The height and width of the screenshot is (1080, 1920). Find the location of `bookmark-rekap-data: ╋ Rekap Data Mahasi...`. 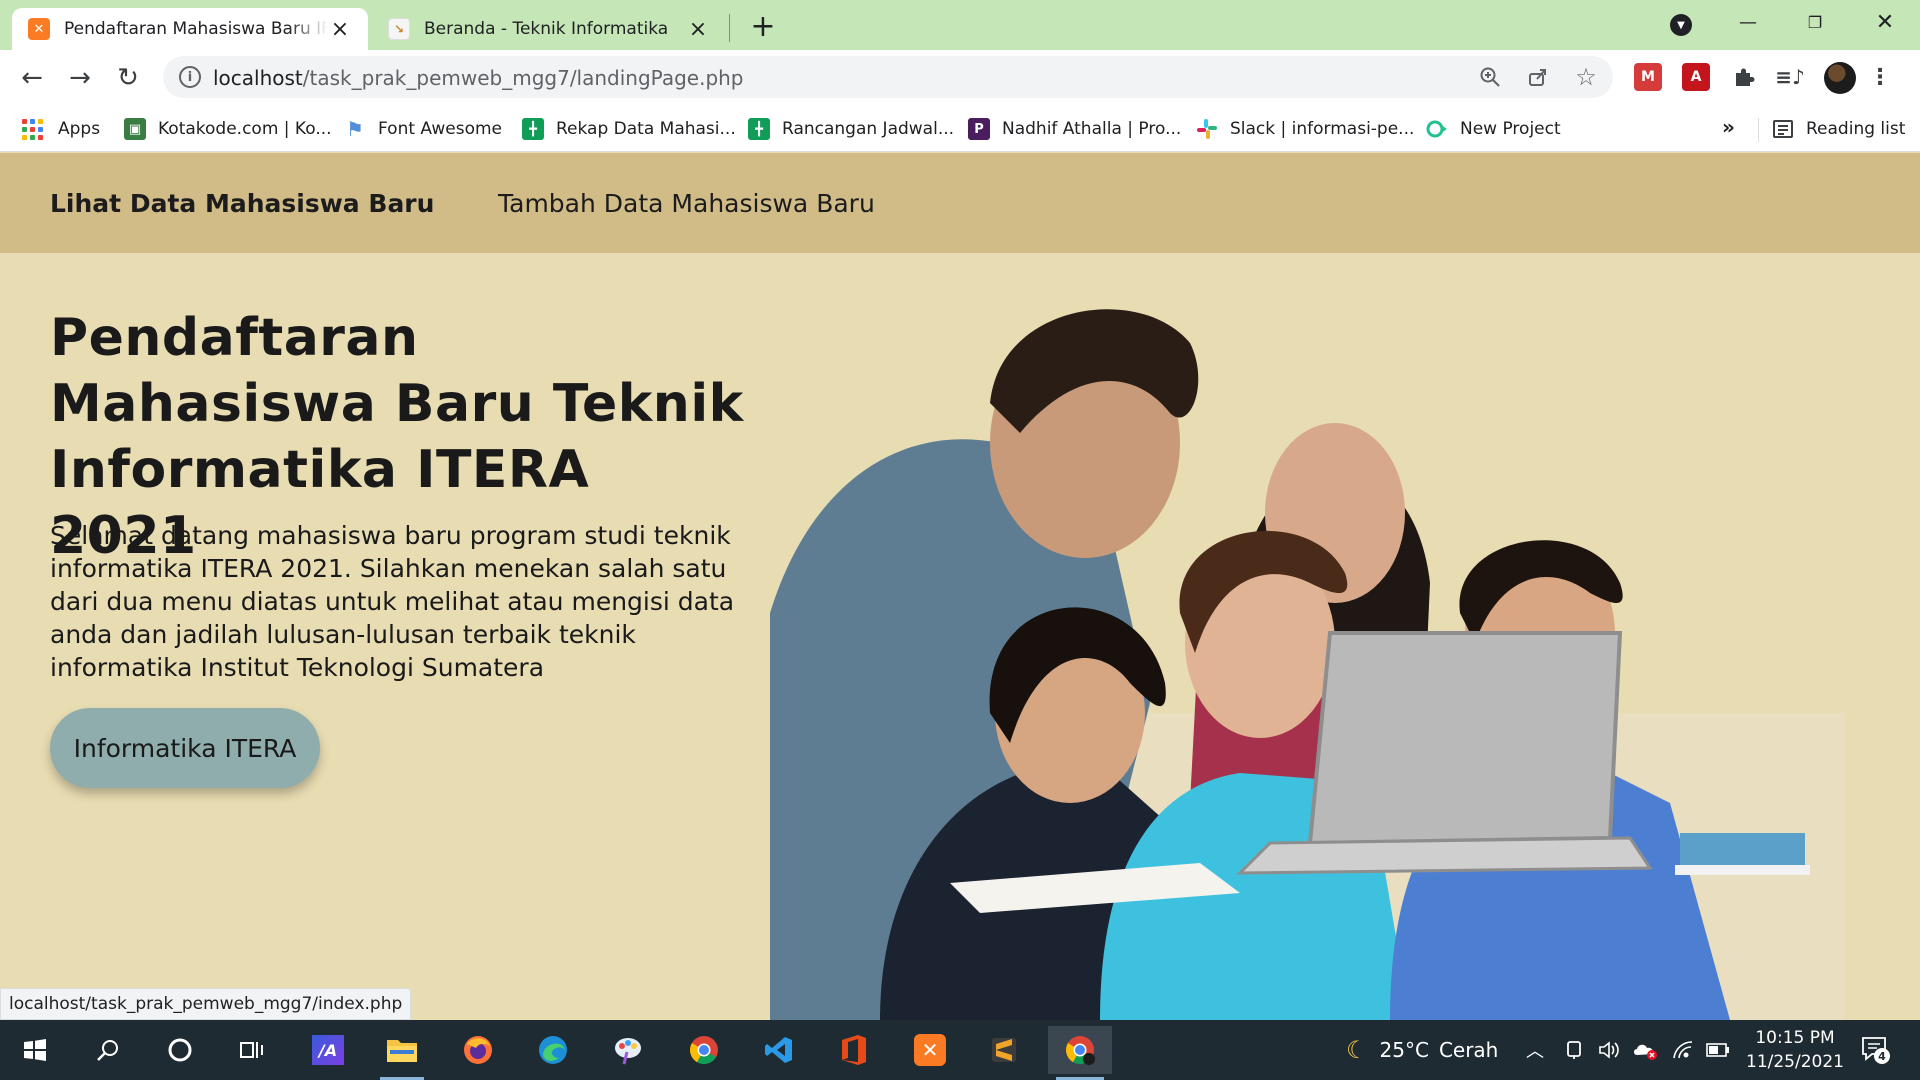

bookmark-rekap-data: ╋ Rekap Data Mahasi... is located at coordinates (629, 129).